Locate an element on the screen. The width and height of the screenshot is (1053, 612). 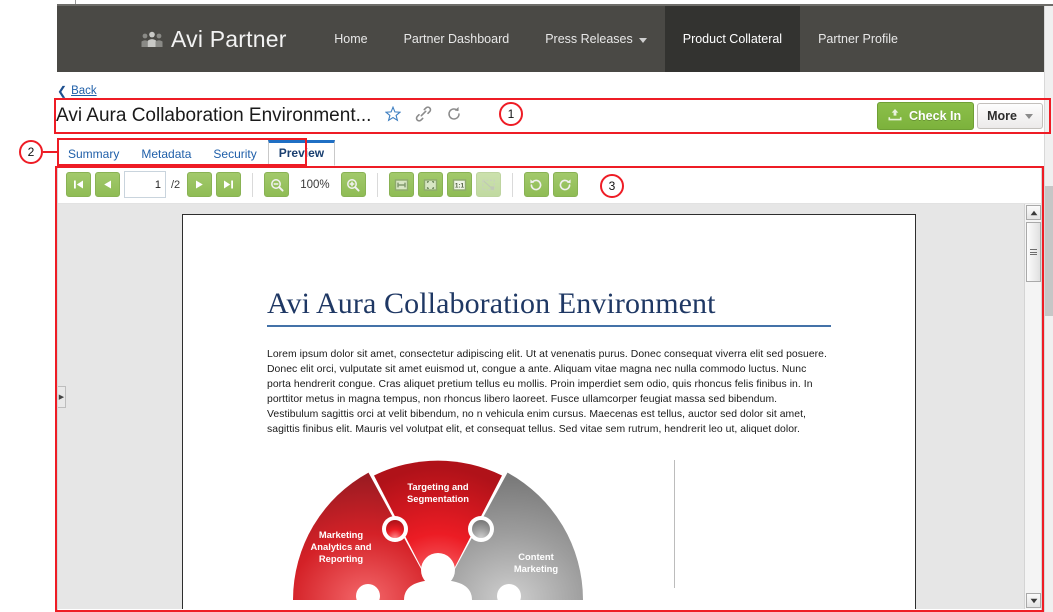
scroll-up-arrow-icon is located at coordinates (1033, 212).